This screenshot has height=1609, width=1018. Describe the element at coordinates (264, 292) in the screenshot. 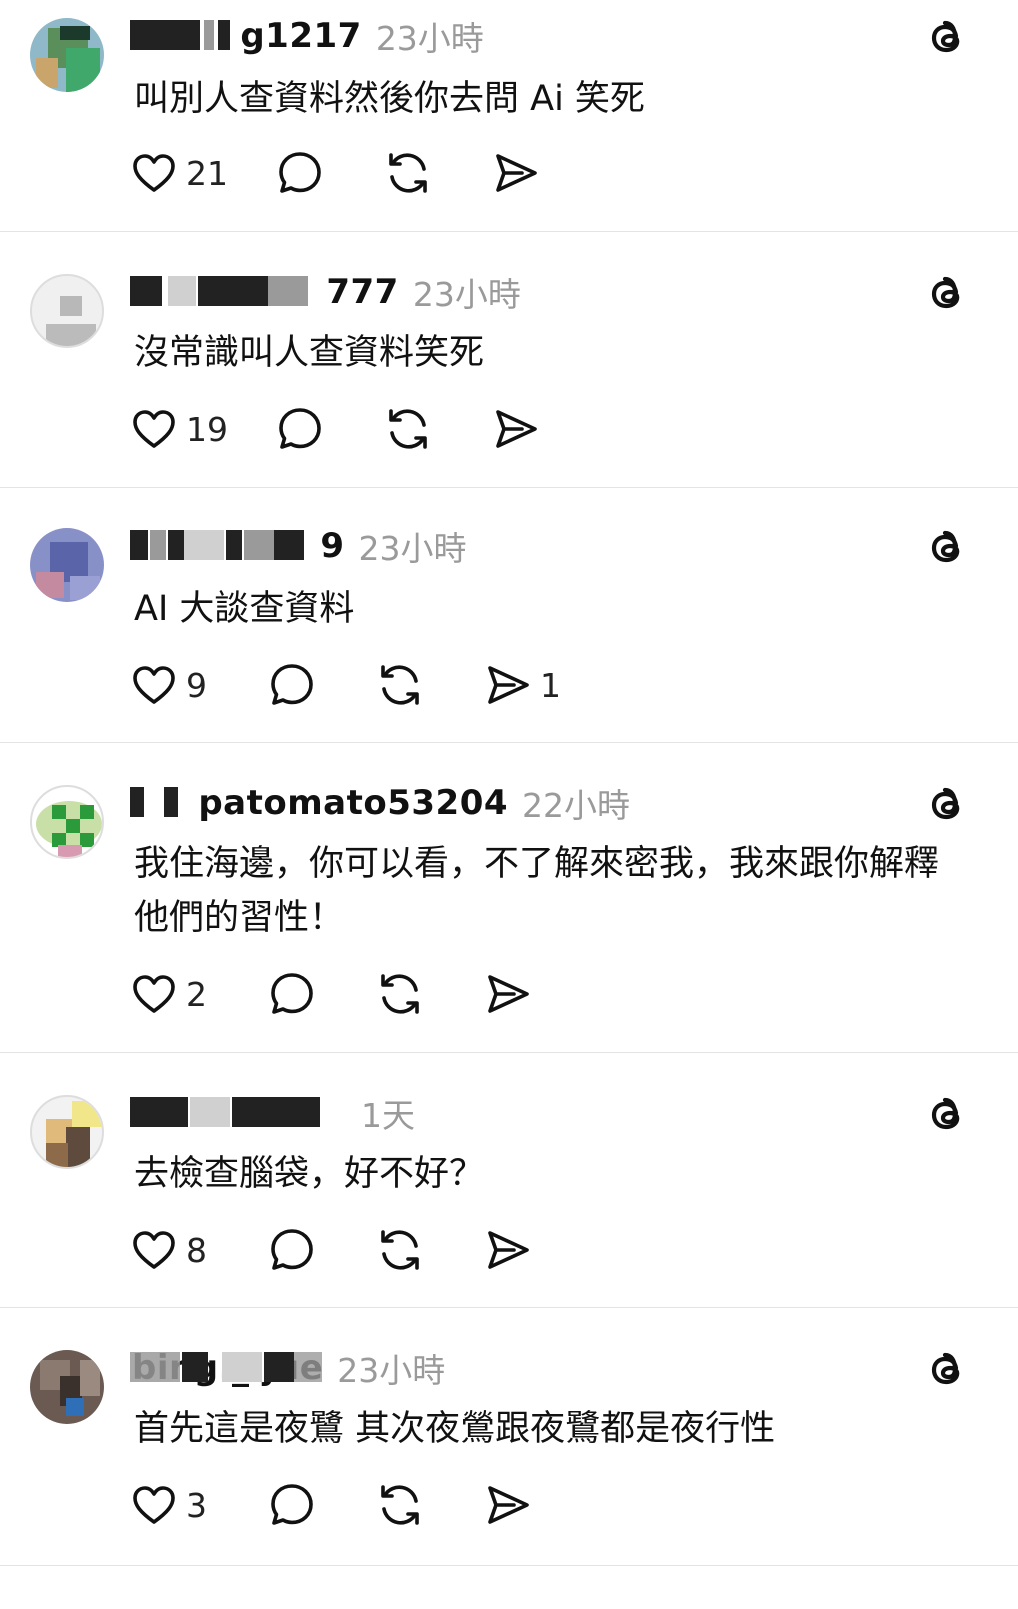

I see `username: 777` at that location.